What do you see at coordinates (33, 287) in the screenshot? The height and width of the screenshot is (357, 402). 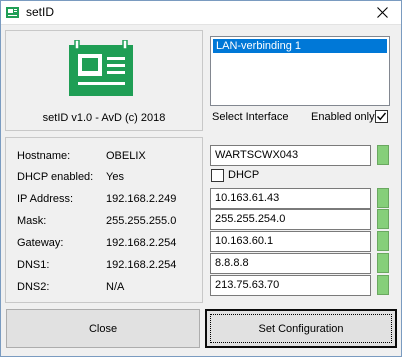 I see `dns2-label: DNS2:` at bounding box center [33, 287].